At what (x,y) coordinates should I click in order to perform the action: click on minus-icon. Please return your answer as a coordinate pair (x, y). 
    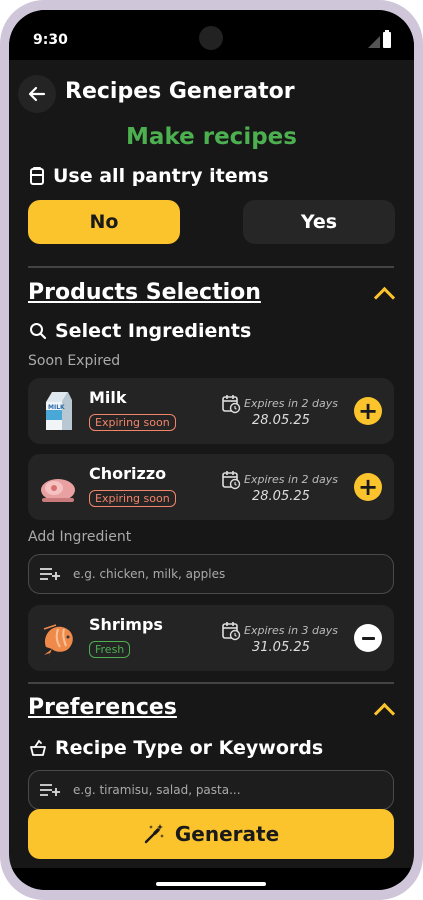
    Looking at the image, I should click on (368, 638).